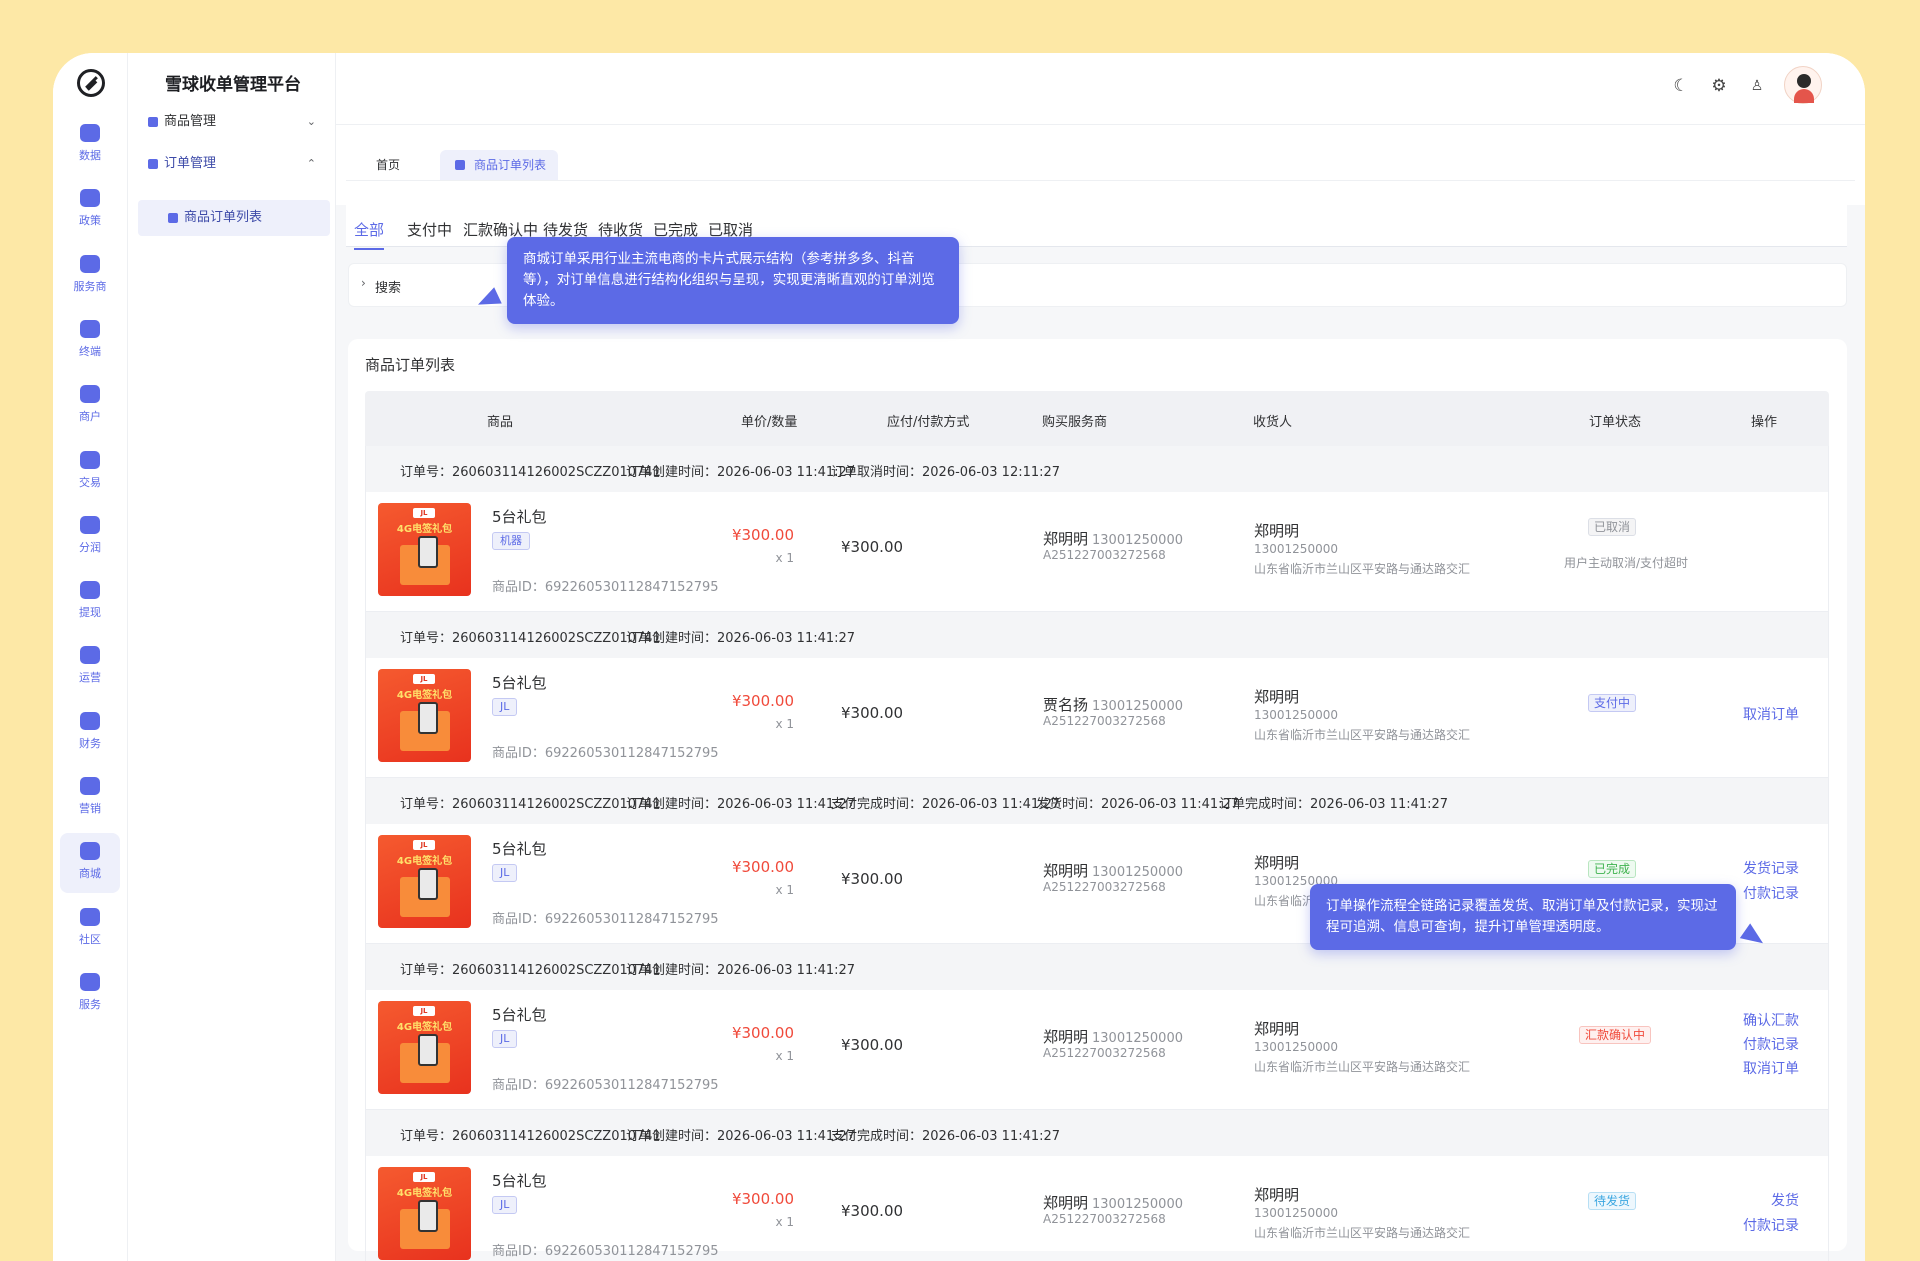 This screenshot has width=1920, height=1261. Describe the element at coordinates (1771, 1020) in the screenshot. I see `action-link: 确认汇款` at that location.